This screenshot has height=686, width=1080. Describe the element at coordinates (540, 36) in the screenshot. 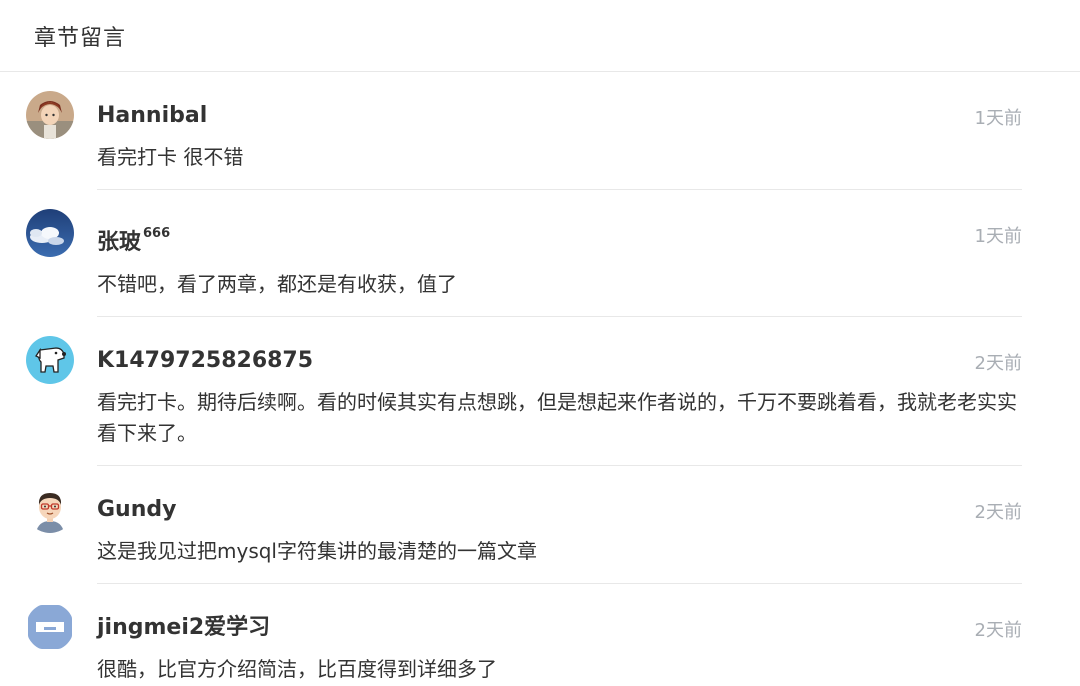

I see `comments-header: 章节留言` at that location.